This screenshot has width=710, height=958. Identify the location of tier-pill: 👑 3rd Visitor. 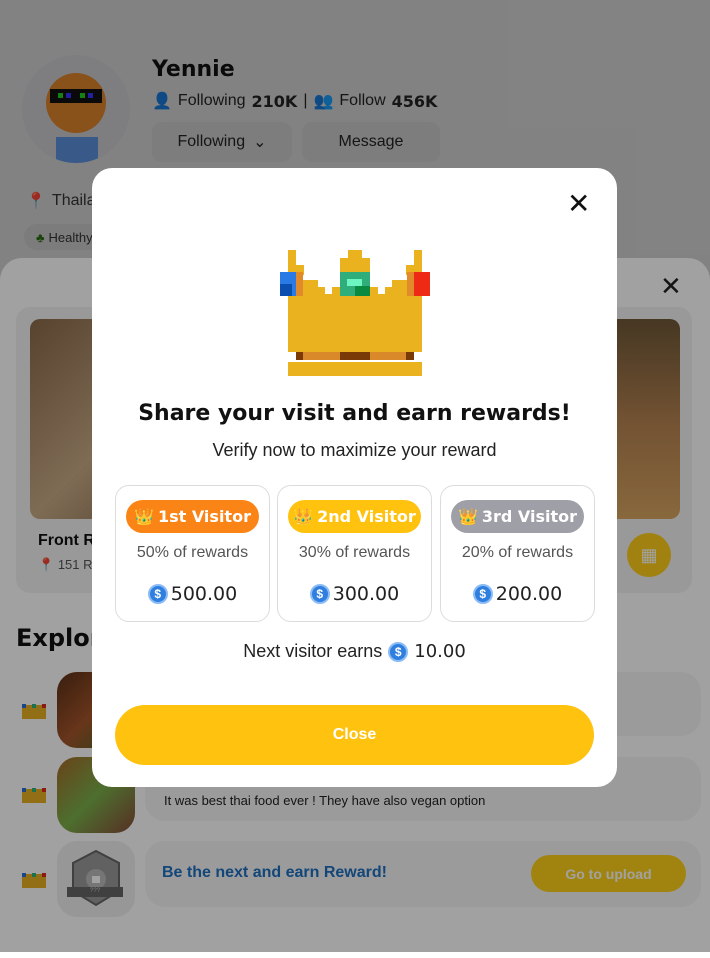
(517, 516).